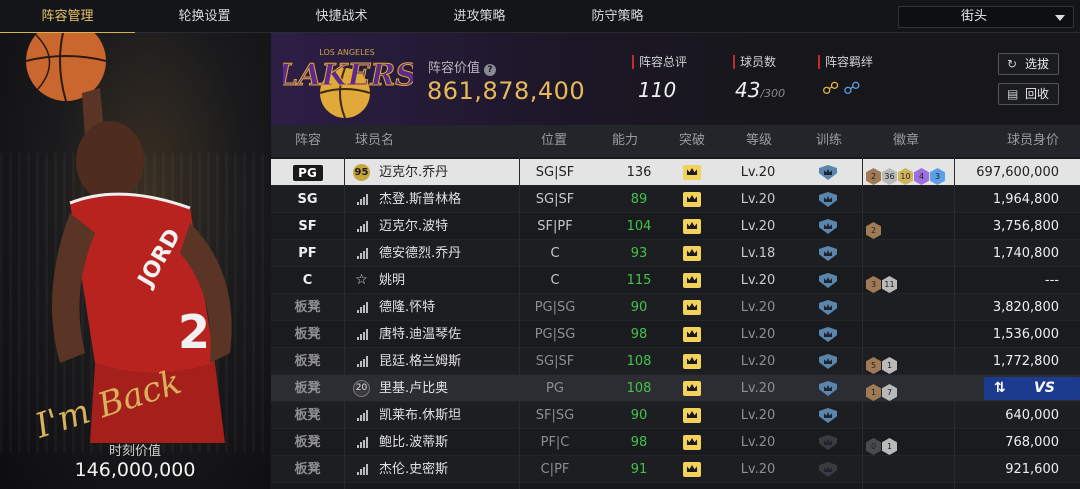  Describe the element at coordinates (1033, 141) in the screenshot. I see `col-price: 球员身价` at that location.